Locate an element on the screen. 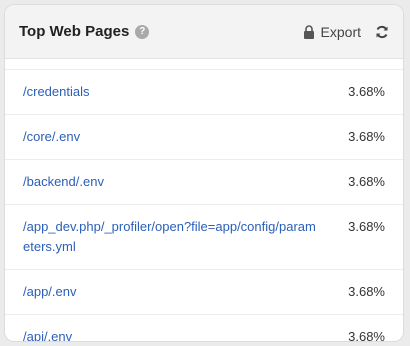  export-button: Export is located at coordinates (332, 32).